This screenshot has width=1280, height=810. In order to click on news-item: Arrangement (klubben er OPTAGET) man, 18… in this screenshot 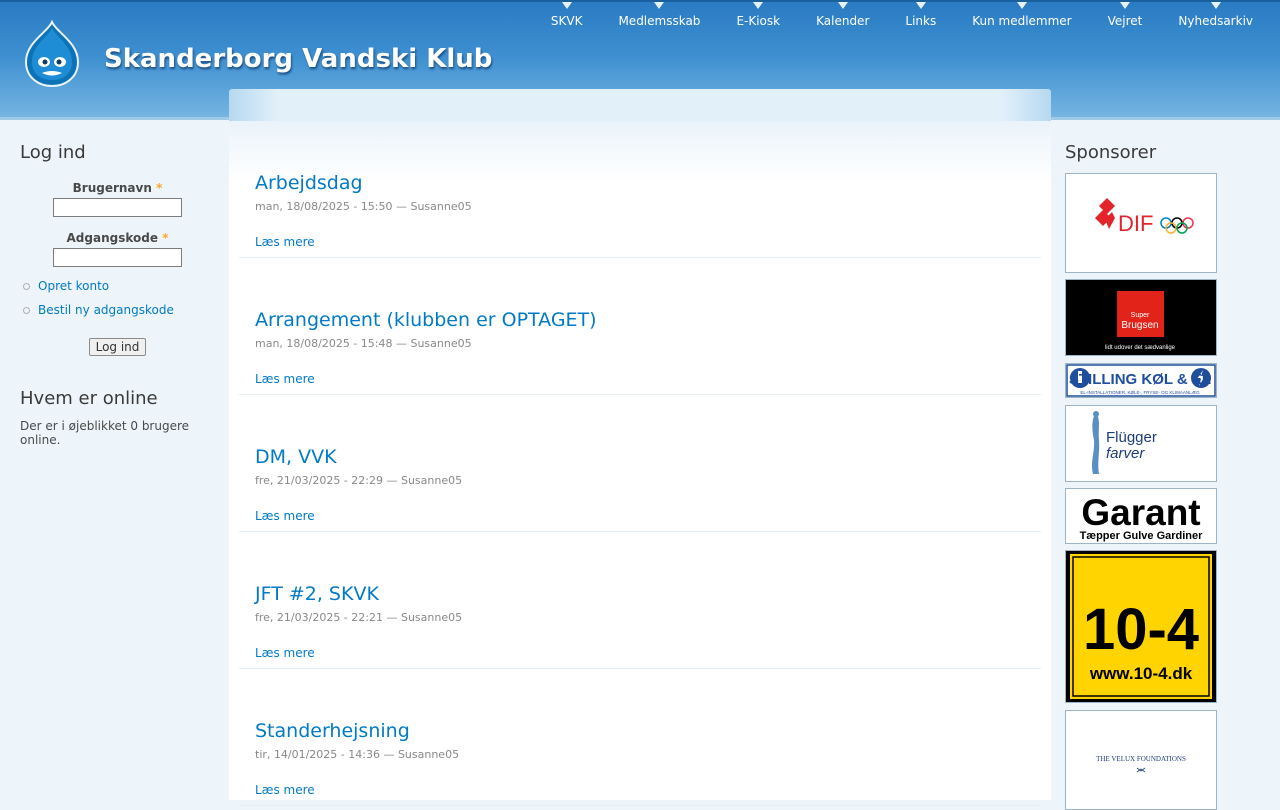, I will do `click(640, 326)`.